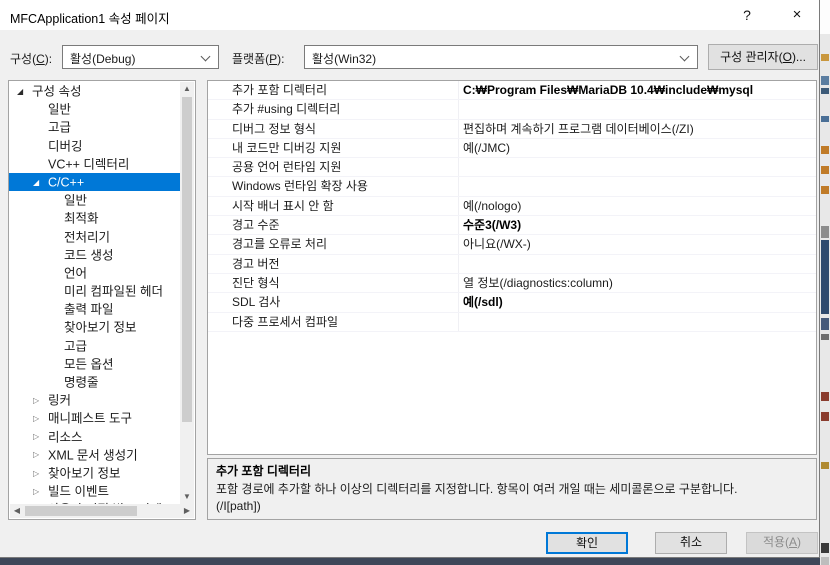 The height and width of the screenshot is (565, 830). What do you see at coordinates (637, 148) in the screenshot?
I see `property-value: 예(/JMC)` at bounding box center [637, 148].